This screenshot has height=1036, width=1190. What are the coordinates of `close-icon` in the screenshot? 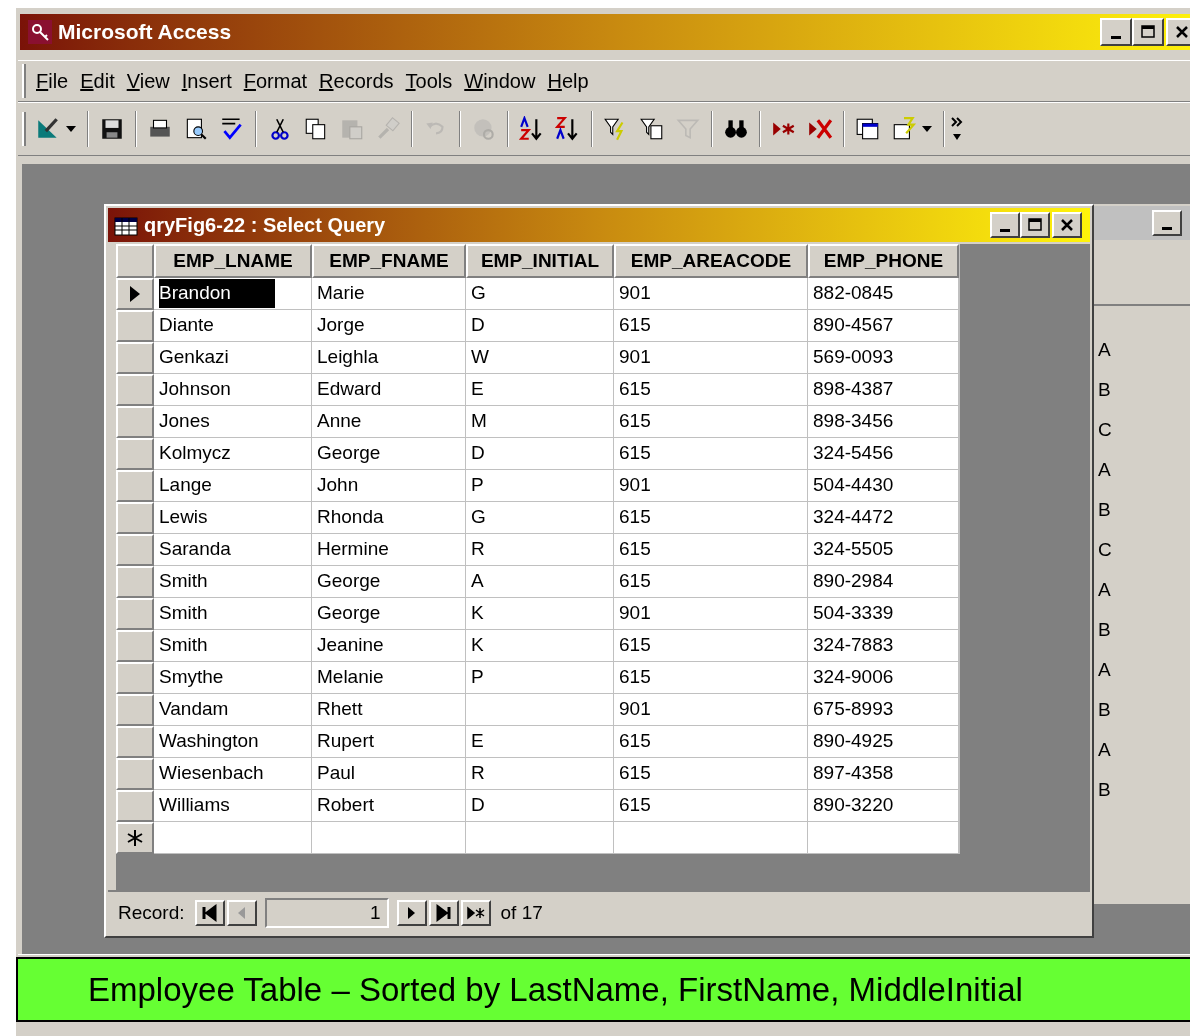 It's located at (1067, 225).